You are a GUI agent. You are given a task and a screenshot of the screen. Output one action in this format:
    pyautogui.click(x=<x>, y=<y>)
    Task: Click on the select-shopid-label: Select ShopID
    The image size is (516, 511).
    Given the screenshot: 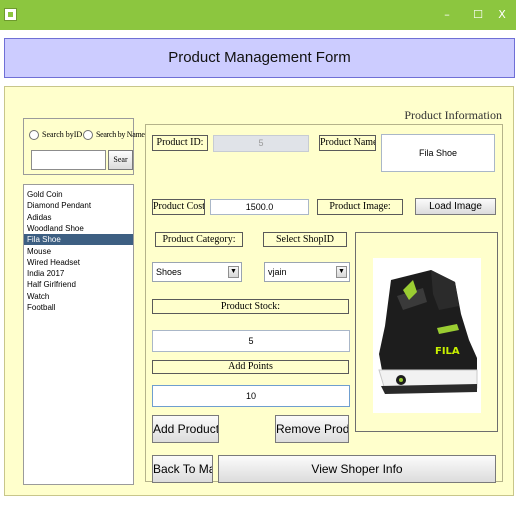 What is the action you would take?
    pyautogui.click(x=305, y=239)
    